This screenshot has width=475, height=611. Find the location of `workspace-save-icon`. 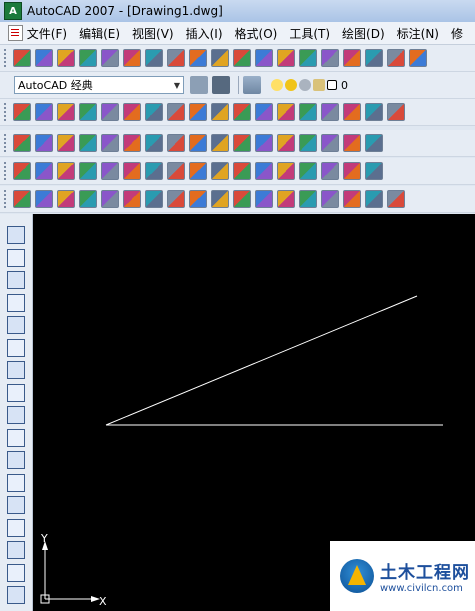

workspace-save-icon is located at coordinates (221, 85).